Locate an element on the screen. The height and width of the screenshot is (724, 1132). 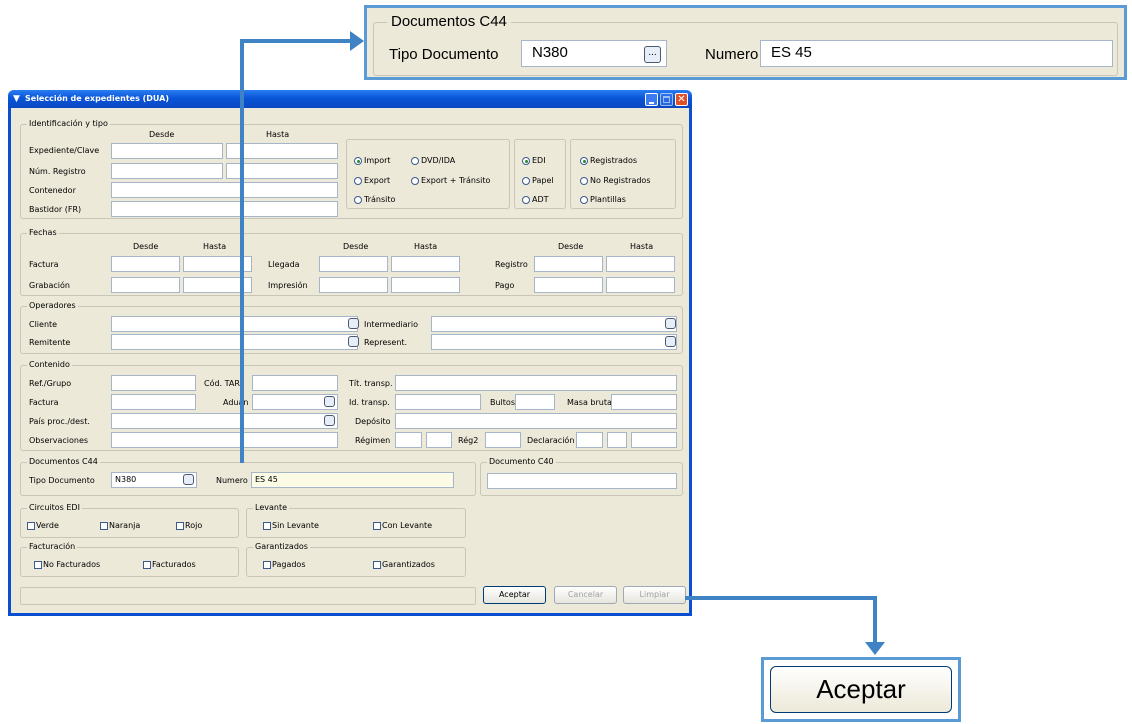
numero-input: ES 45 is located at coordinates (352, 480).